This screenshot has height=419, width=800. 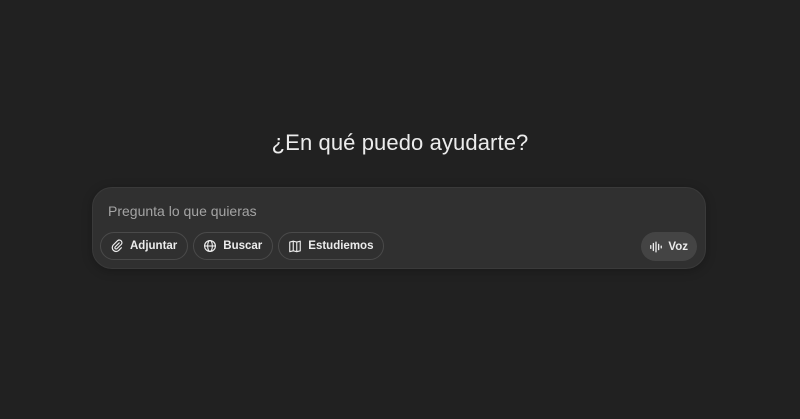 I want to click on attach-button: Adjuntar, so click(x=144, y=246).